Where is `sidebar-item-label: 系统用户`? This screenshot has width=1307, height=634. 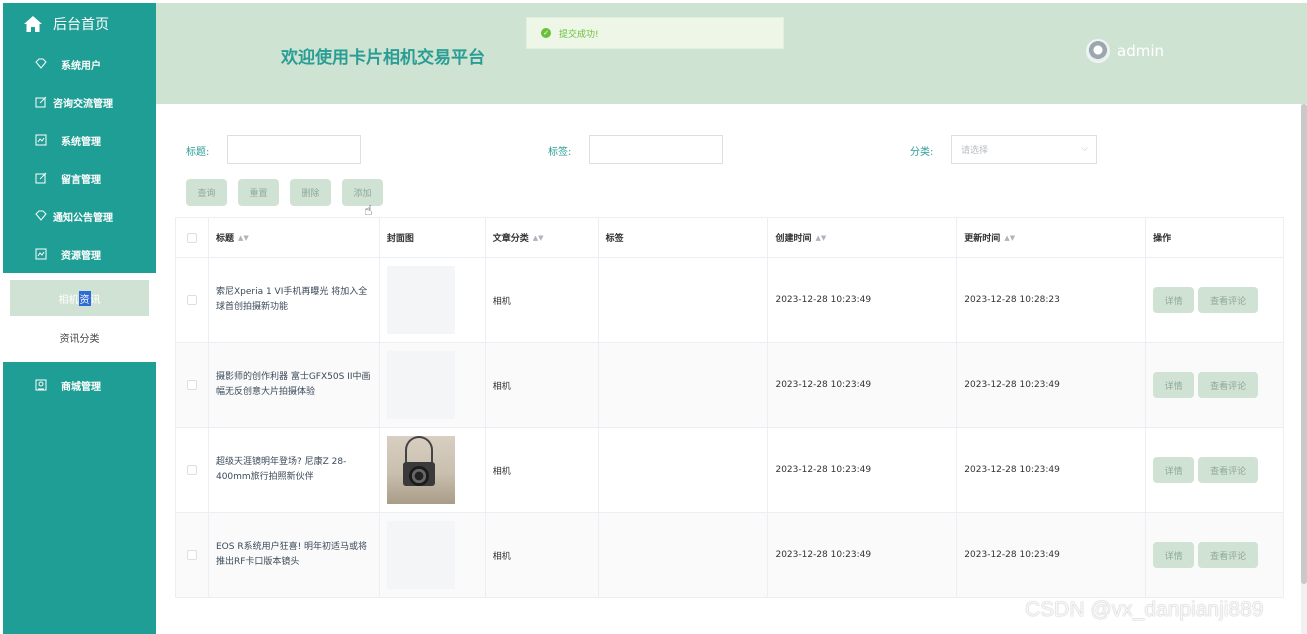
sidebar-item-label: 系统用户 is located at coordinates (81, 66).